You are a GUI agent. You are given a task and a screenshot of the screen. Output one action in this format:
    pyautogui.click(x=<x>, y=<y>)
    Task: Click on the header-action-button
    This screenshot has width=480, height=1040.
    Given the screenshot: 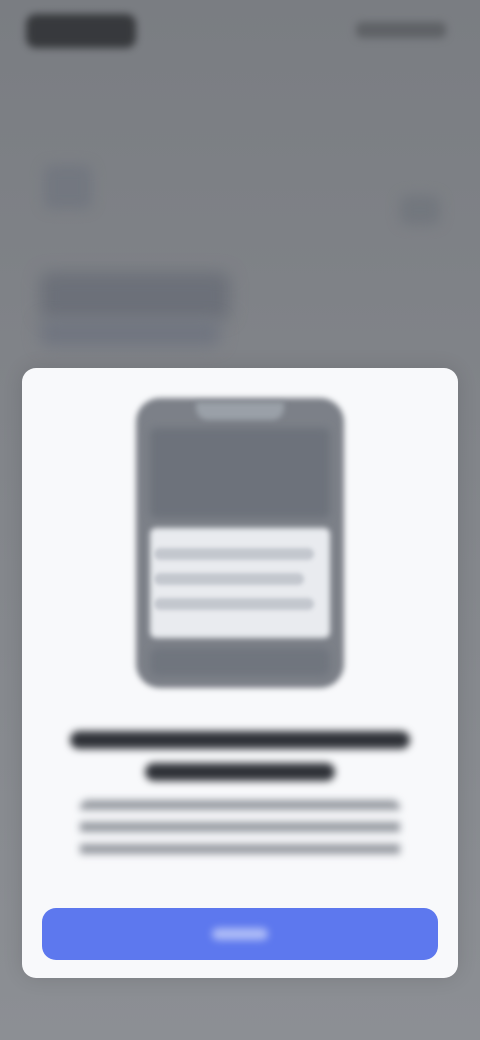 What is the action you would take?
    pyautogui.click(x=420, y=210)
    